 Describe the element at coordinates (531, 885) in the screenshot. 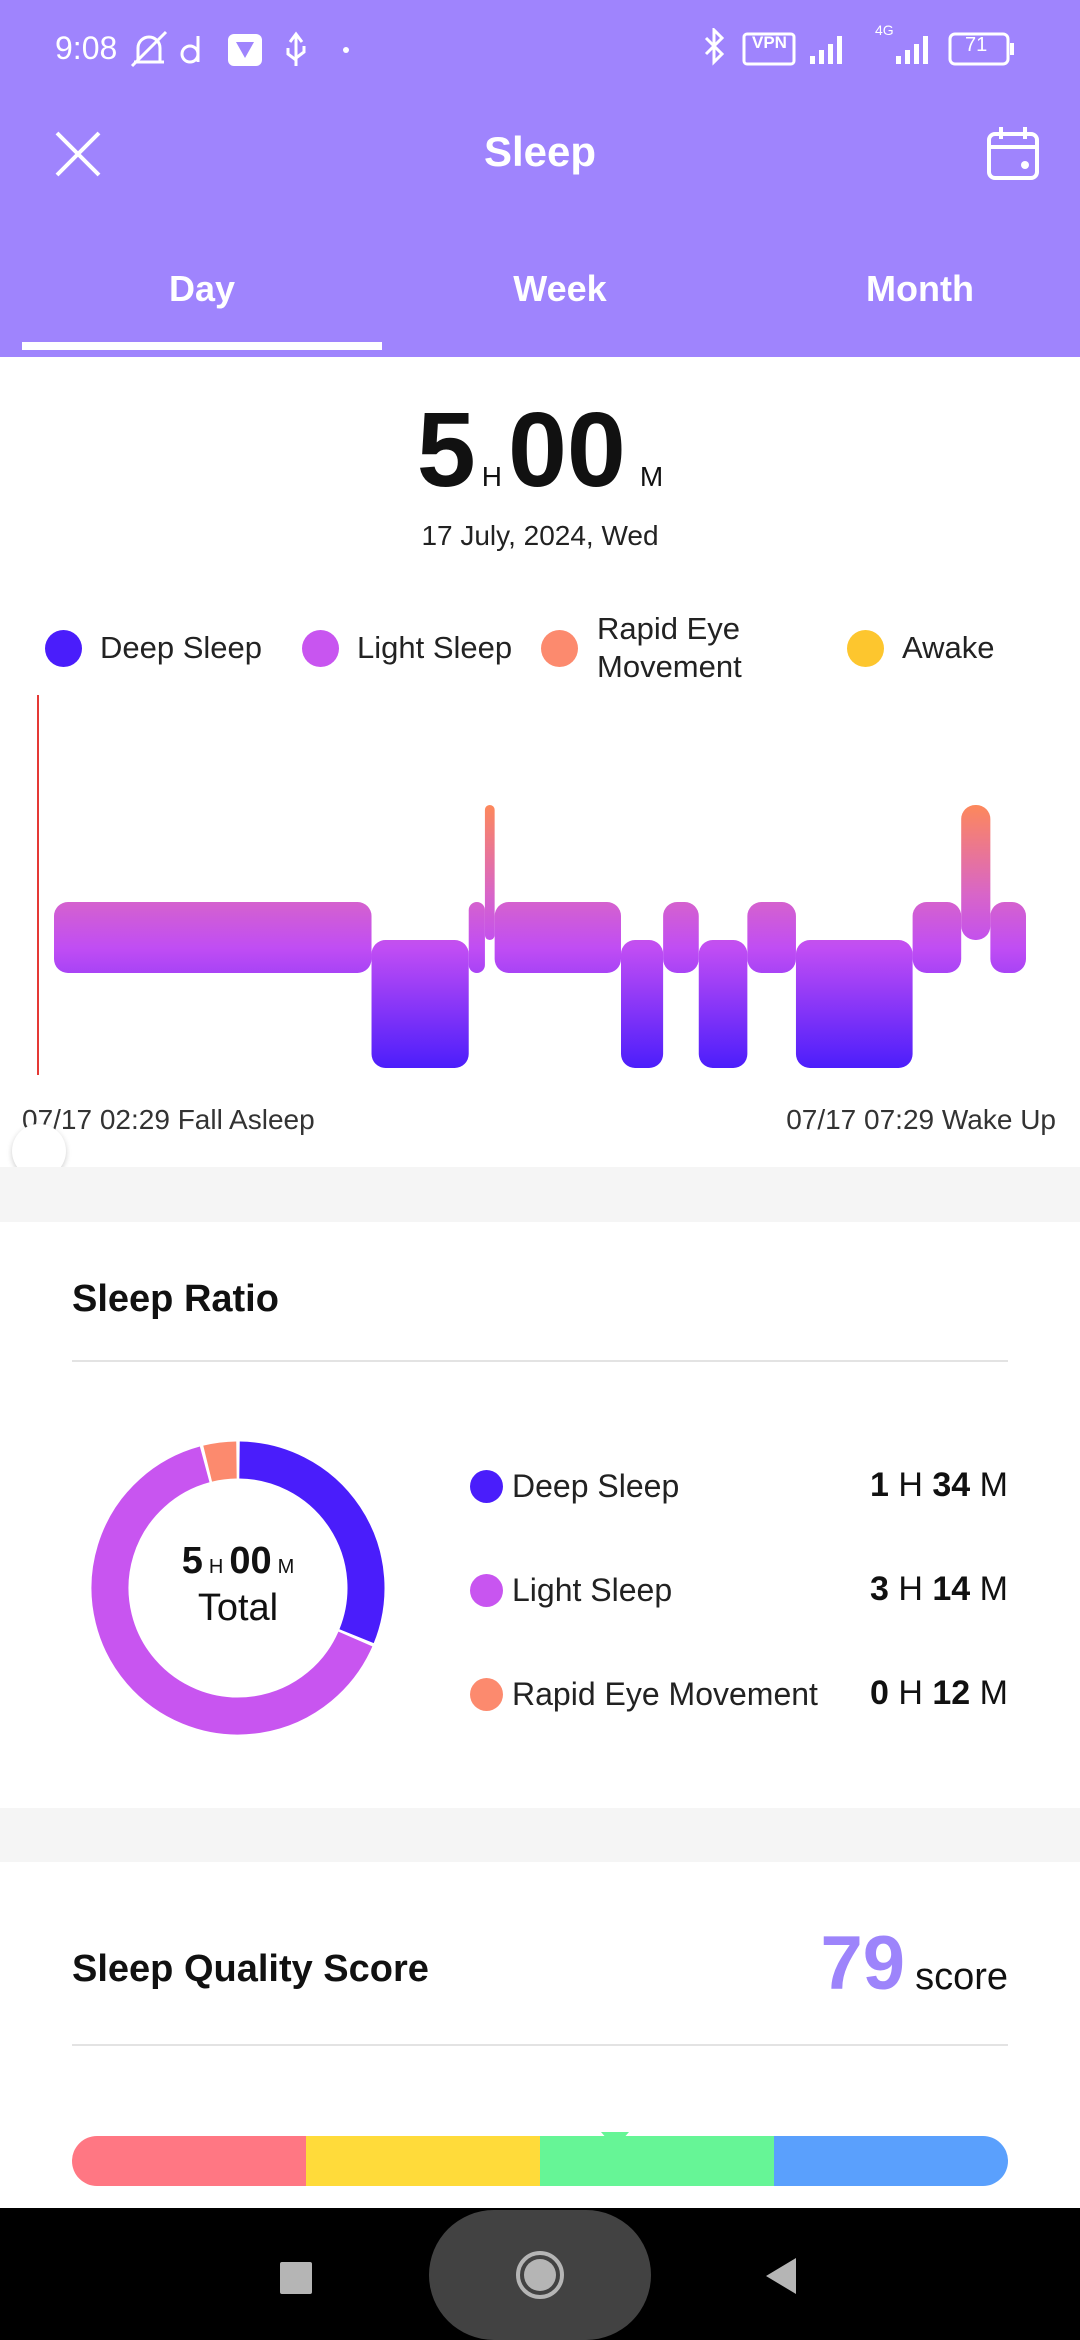

I see `sleep-stage-chart` at that location.